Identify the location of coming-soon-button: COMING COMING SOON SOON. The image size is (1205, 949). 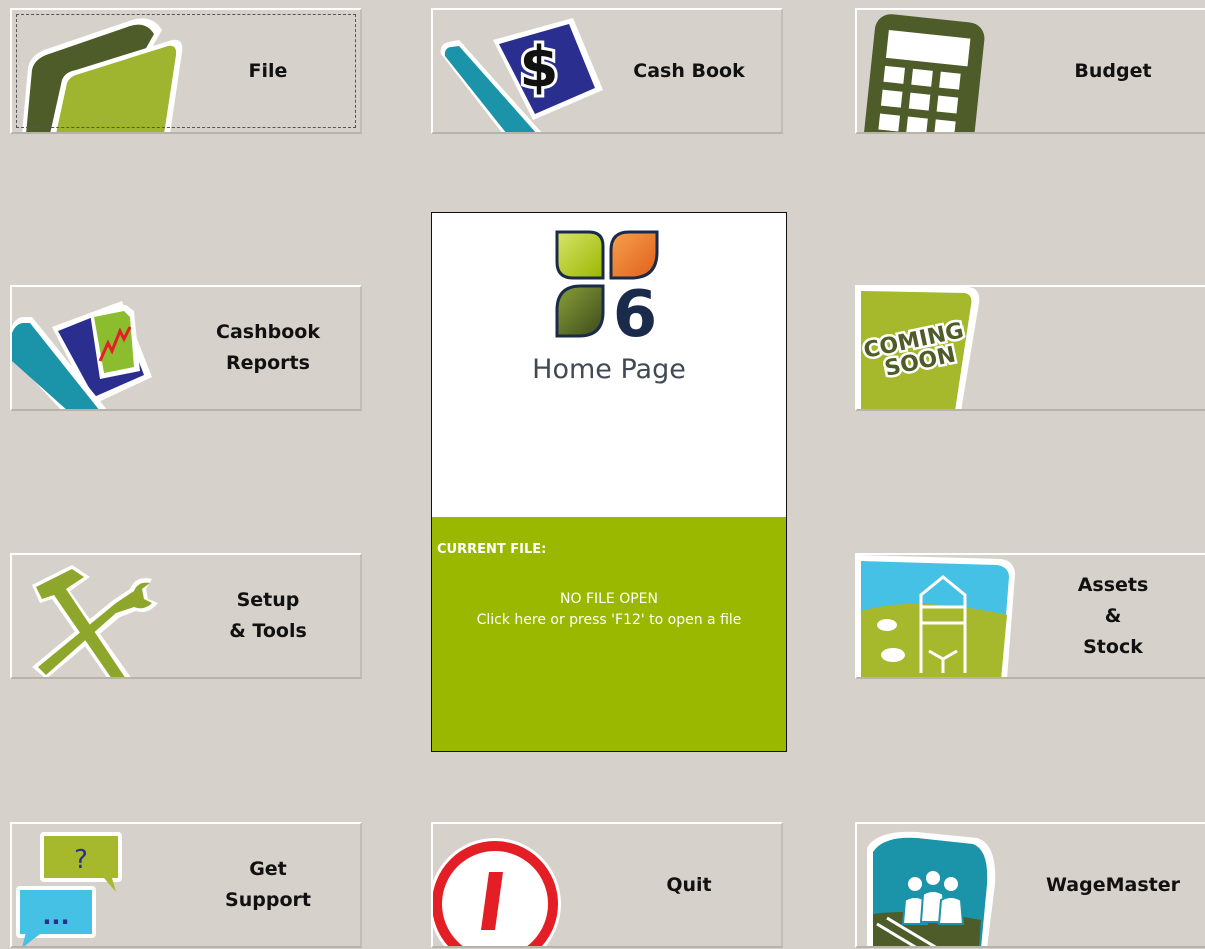
(1030, 348).